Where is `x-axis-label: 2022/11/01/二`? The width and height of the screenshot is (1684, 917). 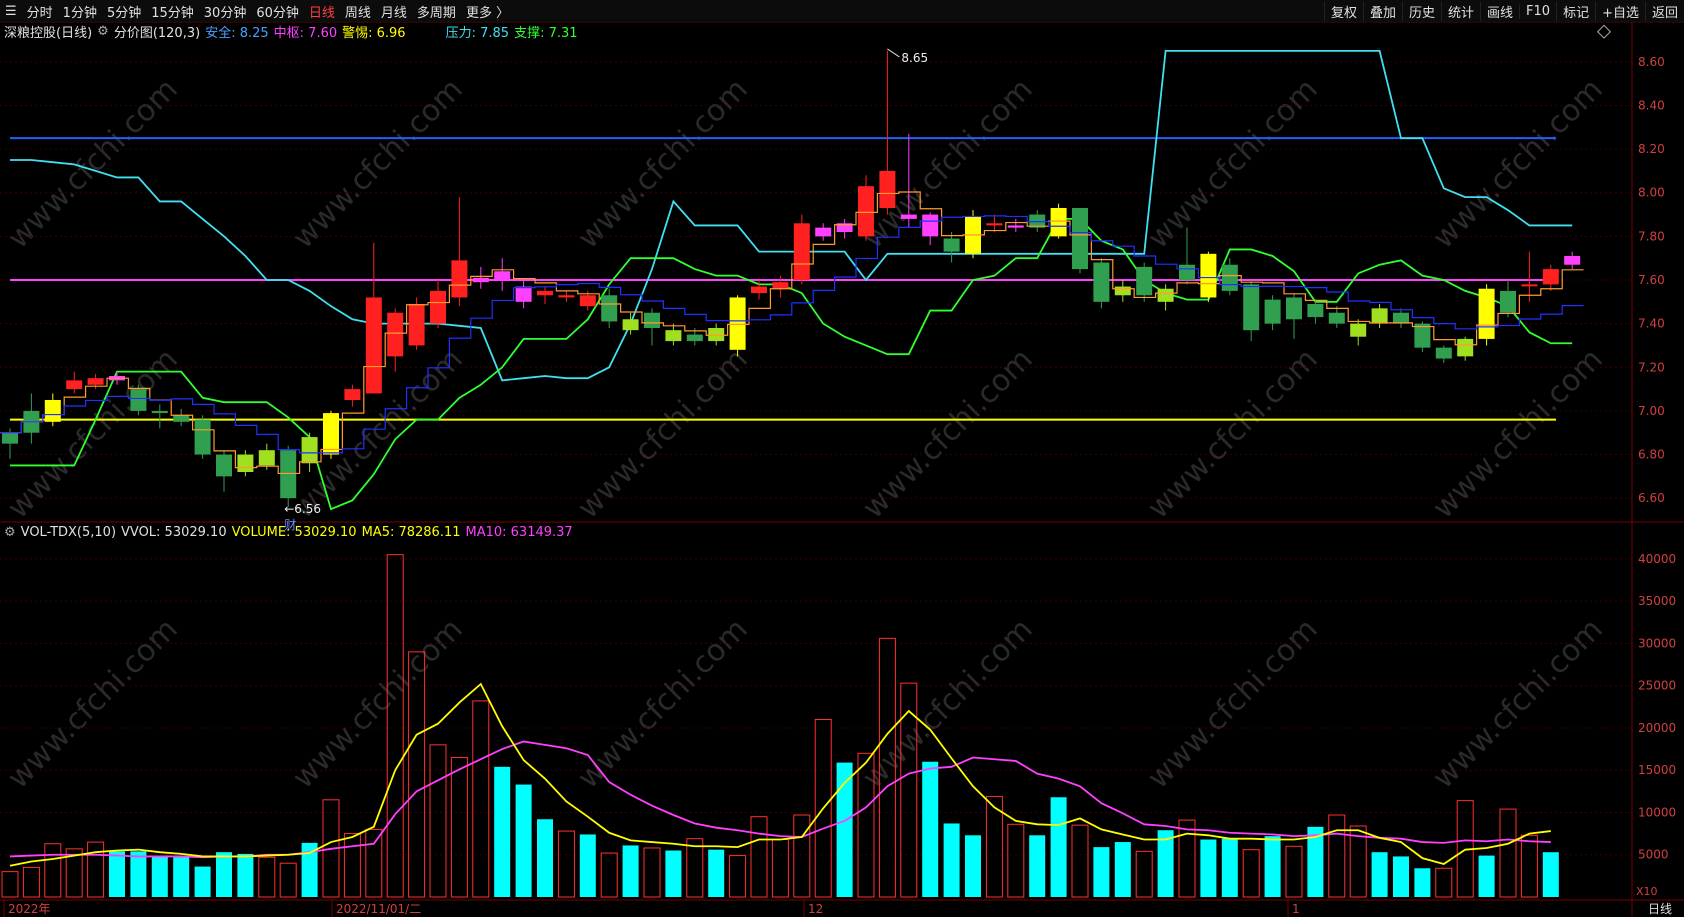
x-axis-label: 2022/11/01/二 is located at coordinates (378, 909).